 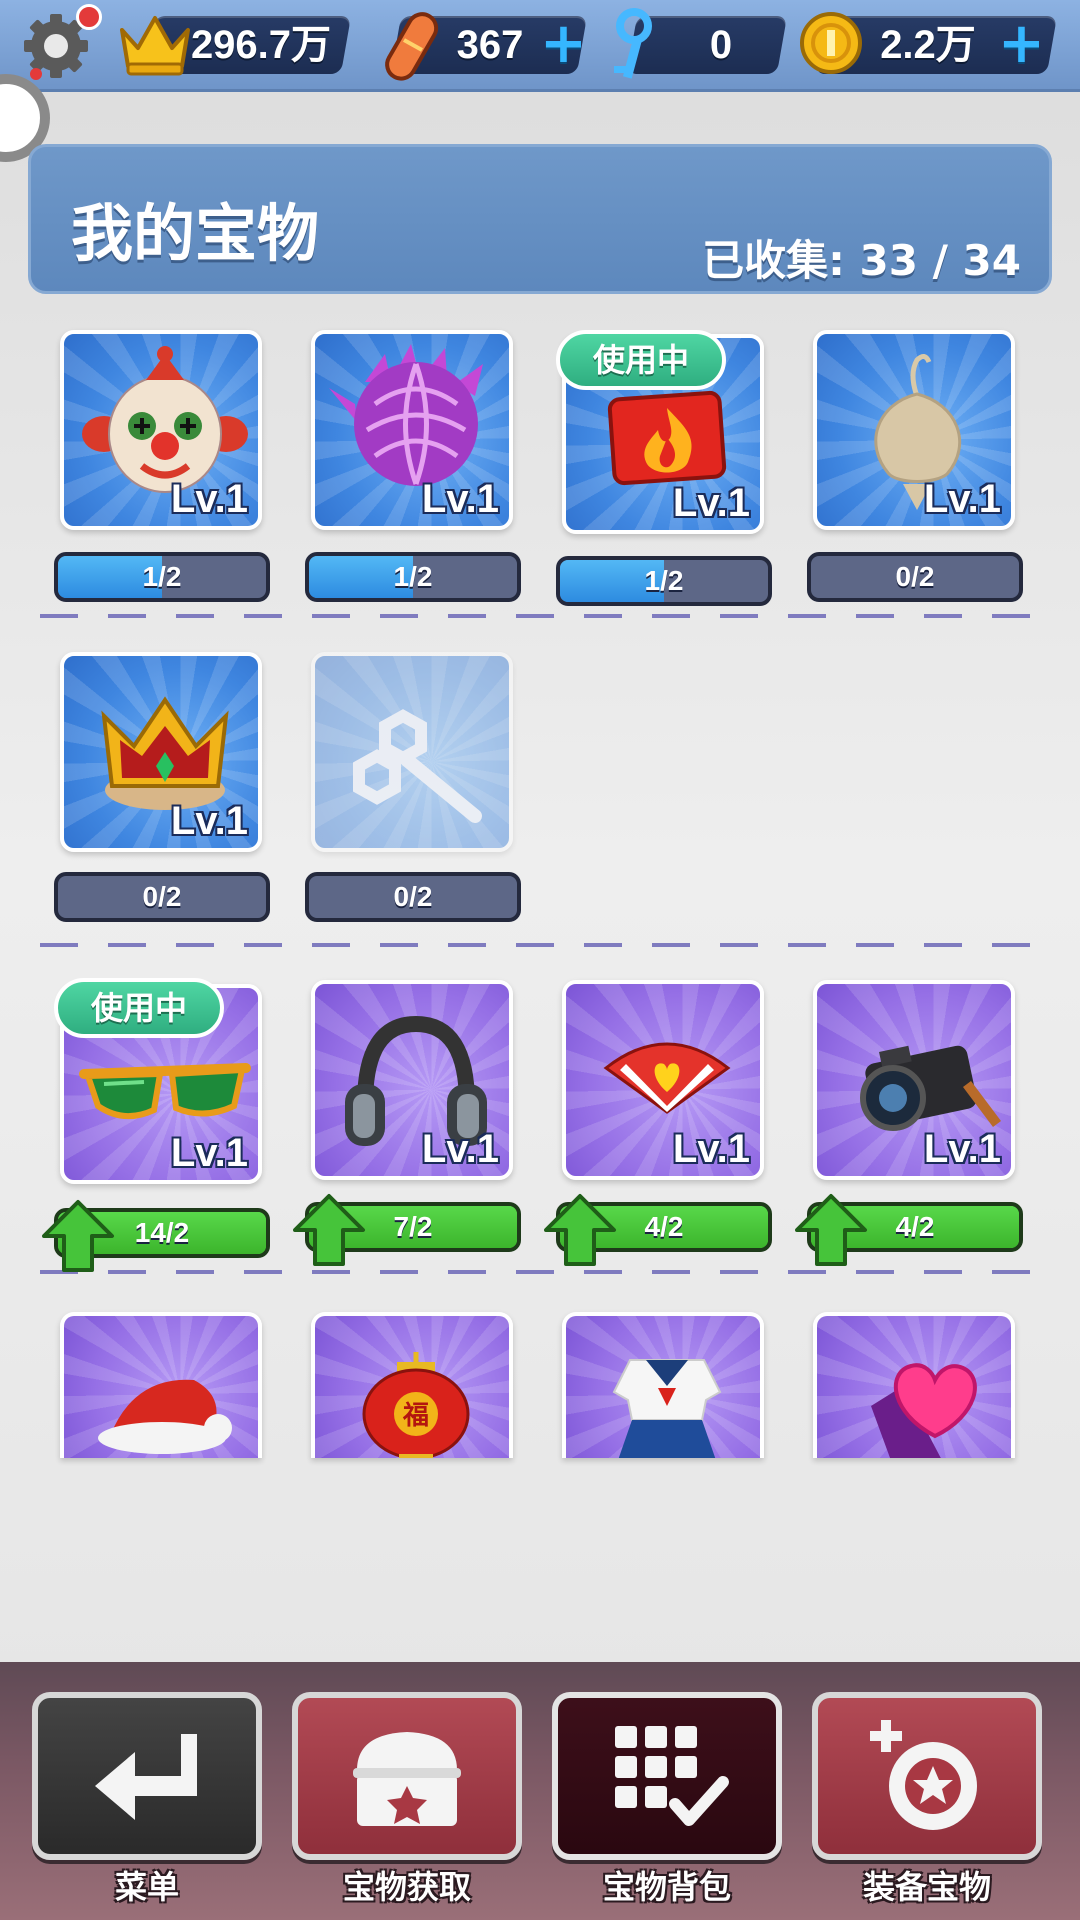 I want to click on wind-up-key-icon, so click(x=417, y=766).